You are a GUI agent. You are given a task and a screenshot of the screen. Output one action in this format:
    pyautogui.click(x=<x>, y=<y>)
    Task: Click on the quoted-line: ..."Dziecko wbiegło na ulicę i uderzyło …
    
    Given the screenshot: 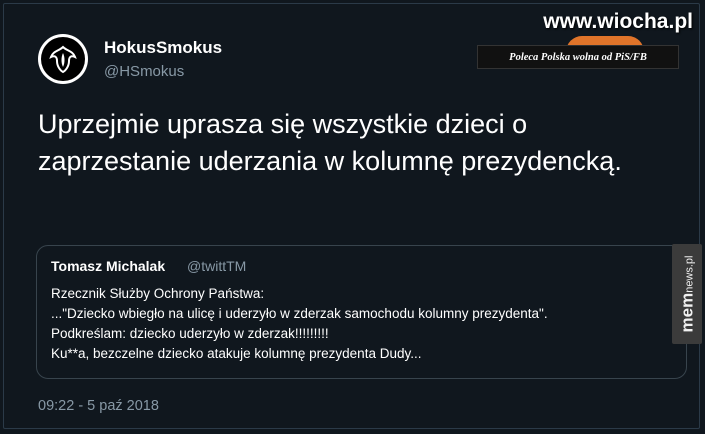 What is the action you would take?
    pyautogui.click(x=299, y=313)
    